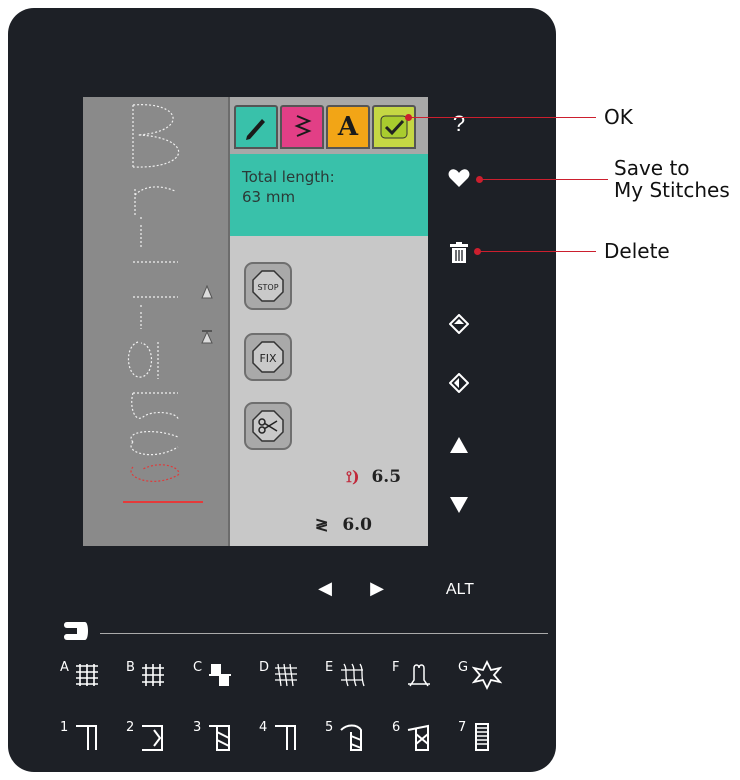 The width and height of the screenshot is (740, 780). Describe the element at coordinates (459, 326) in the screenshot. I see `diamond-up-icon` at that location.